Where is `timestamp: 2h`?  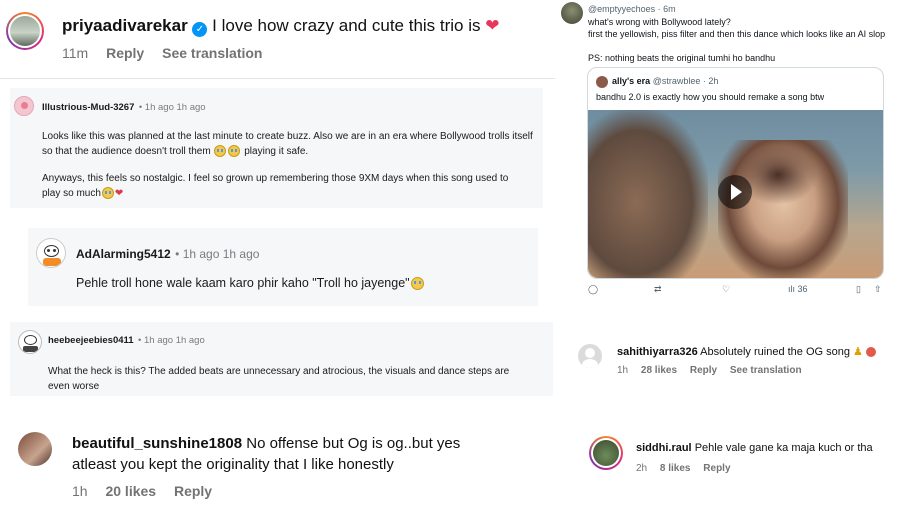
timestamp: 2h is located at coordinates (642, 468).